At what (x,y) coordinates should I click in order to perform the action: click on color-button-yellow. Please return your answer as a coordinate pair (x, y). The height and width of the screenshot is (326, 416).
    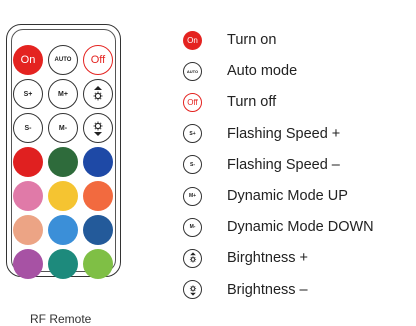
    Looking at the image, I should click on (63, 196).